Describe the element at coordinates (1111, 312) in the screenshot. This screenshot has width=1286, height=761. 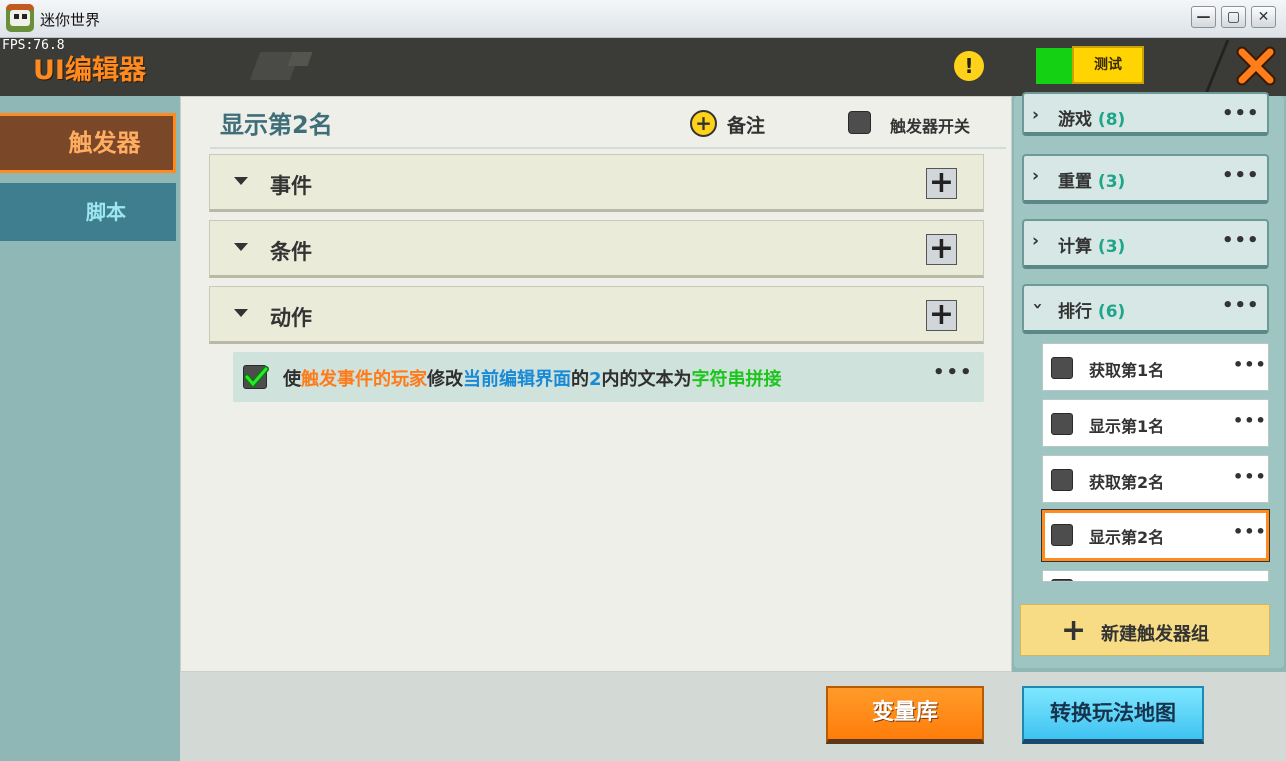
I see `category-count: (6)` at that location.